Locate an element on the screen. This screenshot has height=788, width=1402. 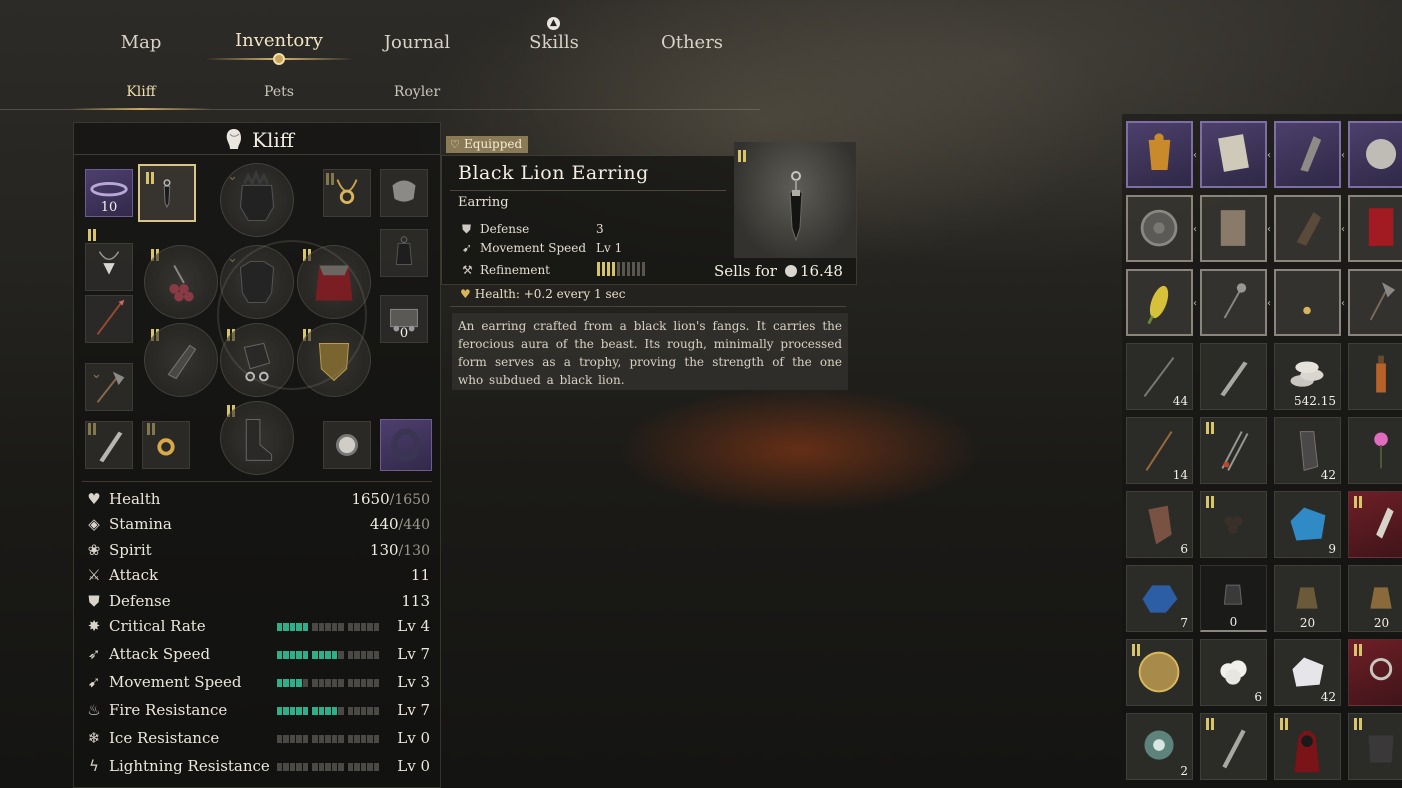
equip-slot-spear is located at coordinates (109, 319).